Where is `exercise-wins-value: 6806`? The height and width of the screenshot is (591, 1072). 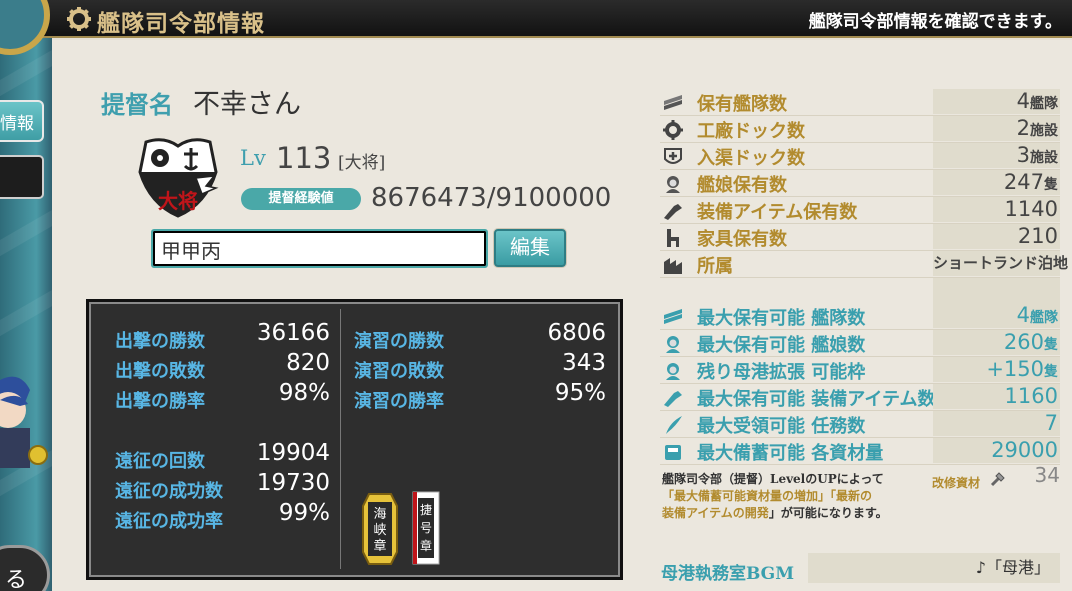 exercise-wins-value: 6806 is located at coordinates (576, 333).